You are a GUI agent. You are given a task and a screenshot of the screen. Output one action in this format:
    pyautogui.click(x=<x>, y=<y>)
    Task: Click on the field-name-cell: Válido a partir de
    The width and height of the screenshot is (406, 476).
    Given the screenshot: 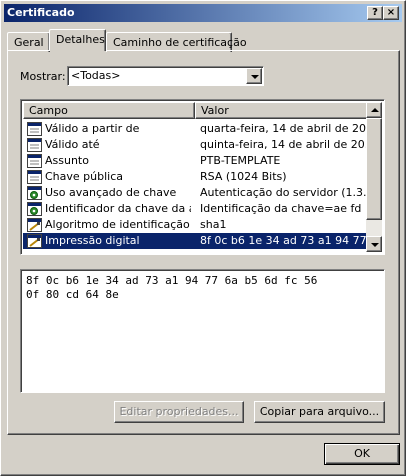 What is the action you would take?
    pyautogui.click(x=92, y=128)
    